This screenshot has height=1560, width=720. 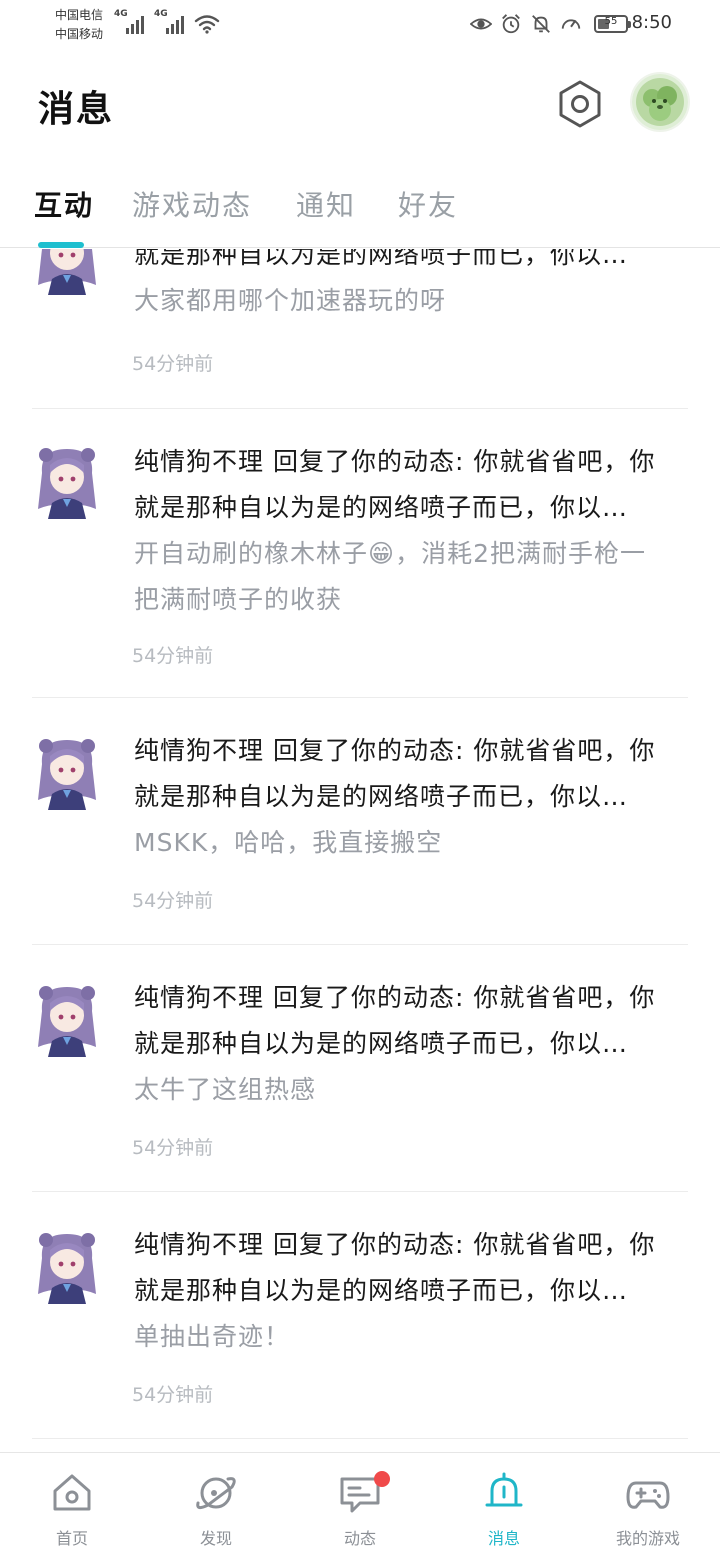 I want to click on status-icons: 55, so click(x=550, y=24).